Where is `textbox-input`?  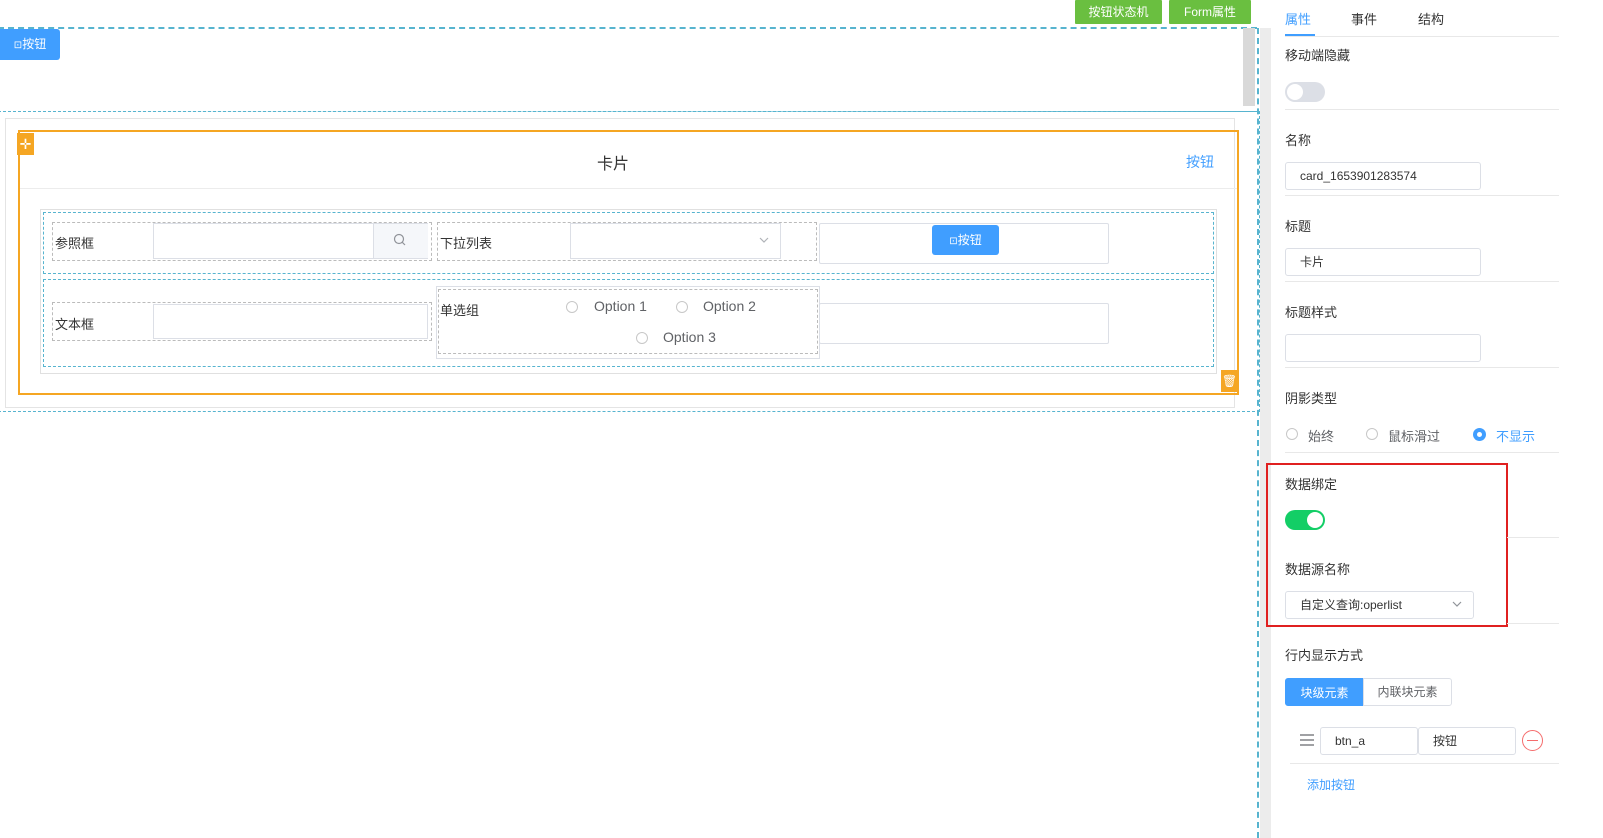
textbox-input is located at coordinates (290, 321).